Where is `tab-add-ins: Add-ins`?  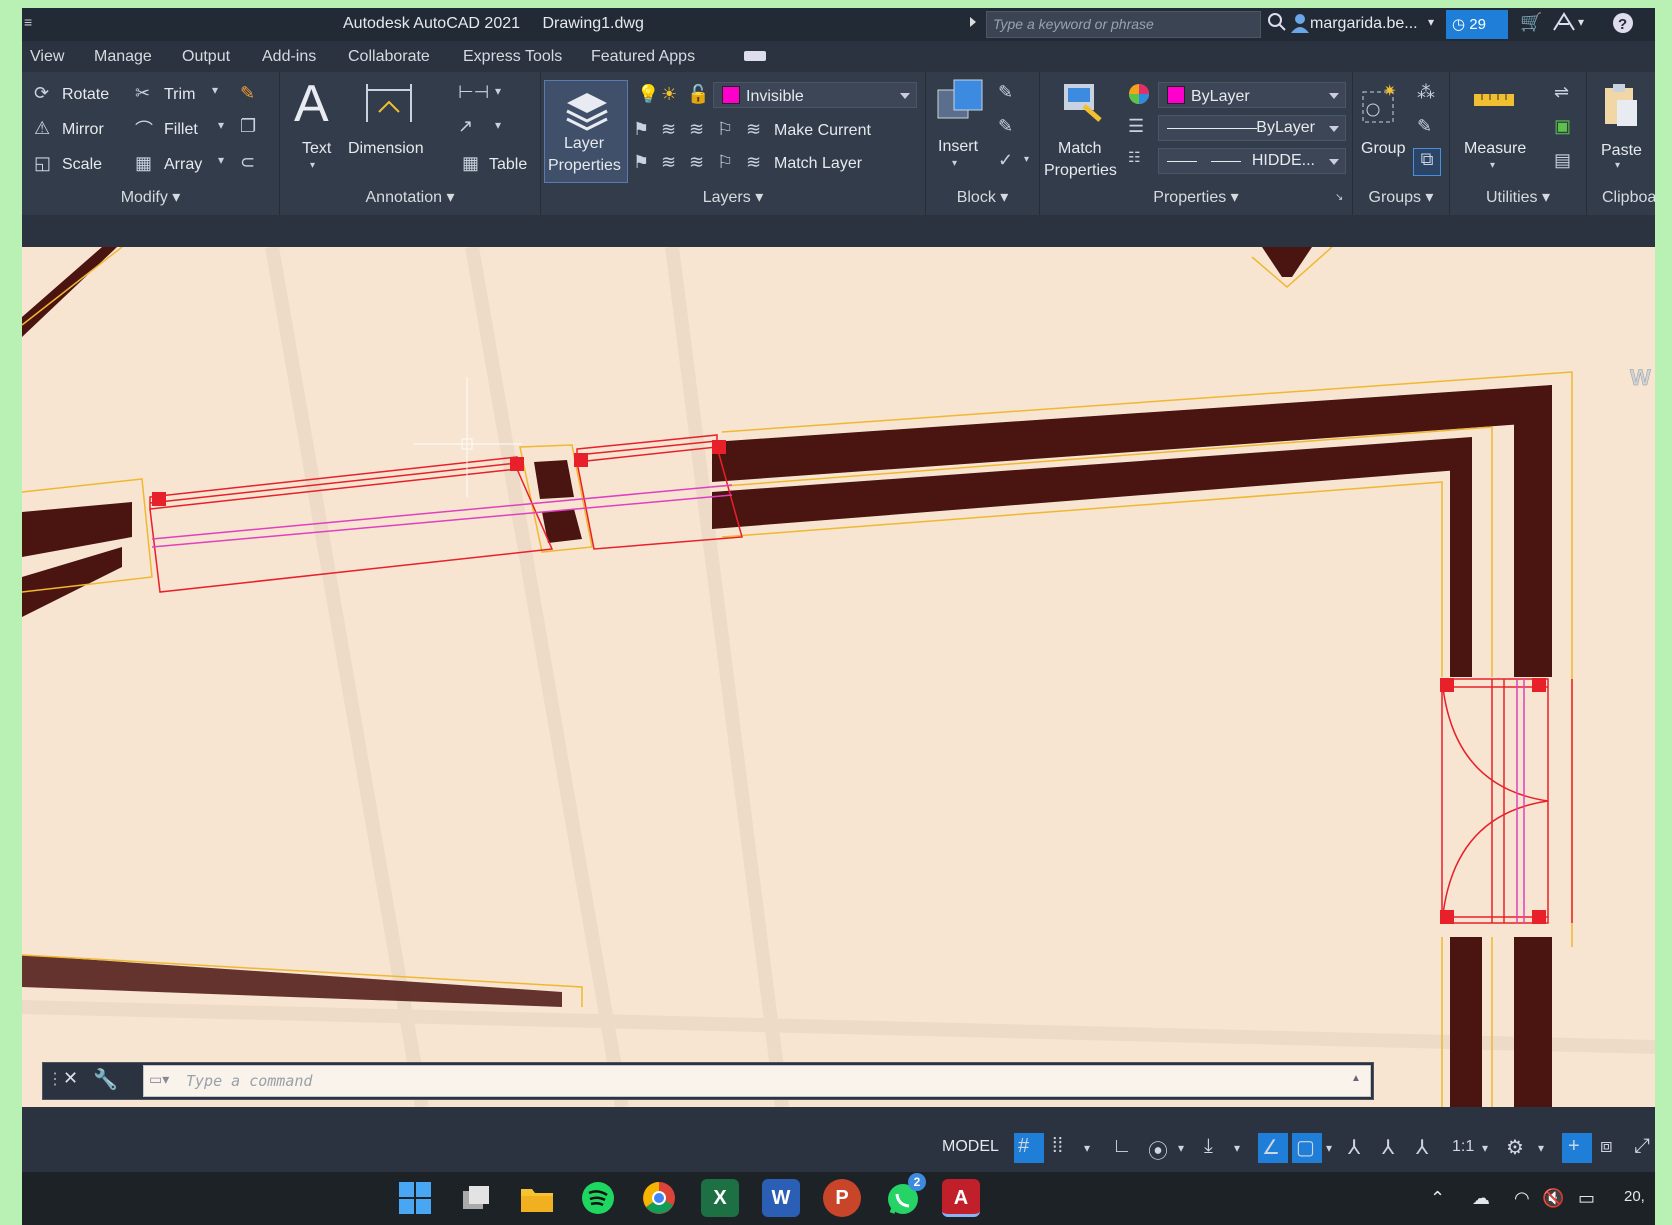 tab-add-ins: Add-ins is located at coordinates (289, 57).